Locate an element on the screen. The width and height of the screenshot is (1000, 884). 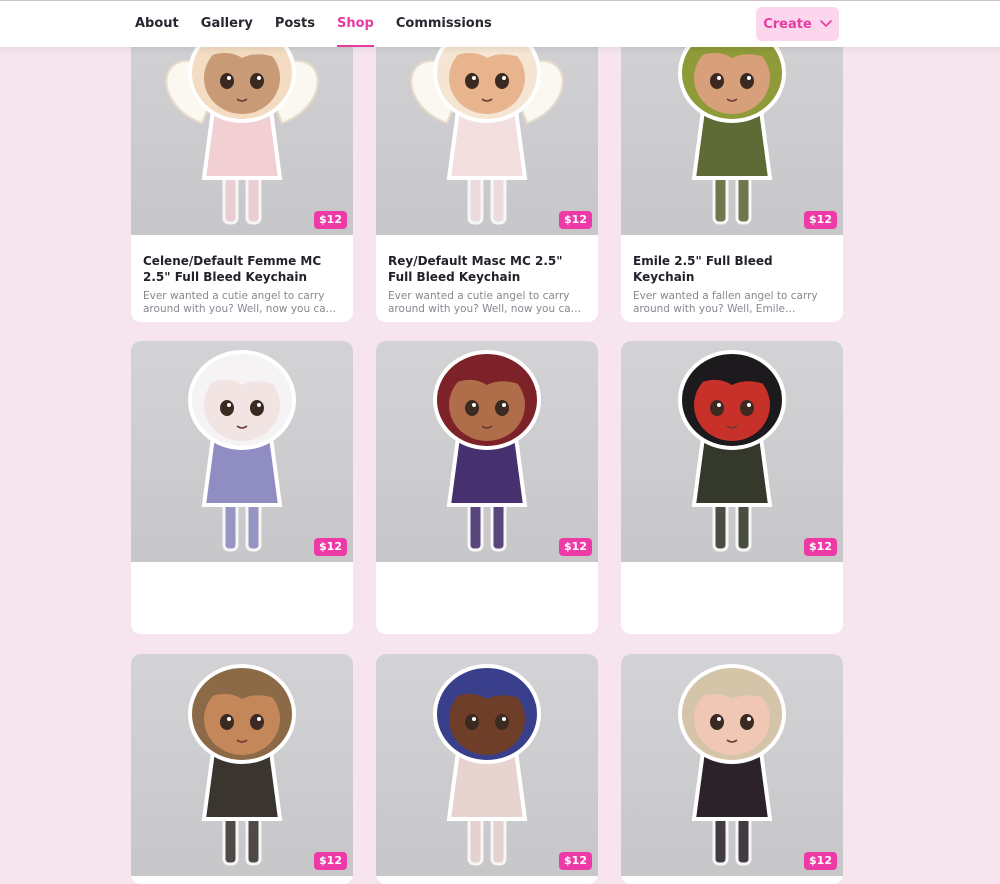
product-title: Emile 2.5" Full Bleed Keychain is located at coordinates (732, 269).